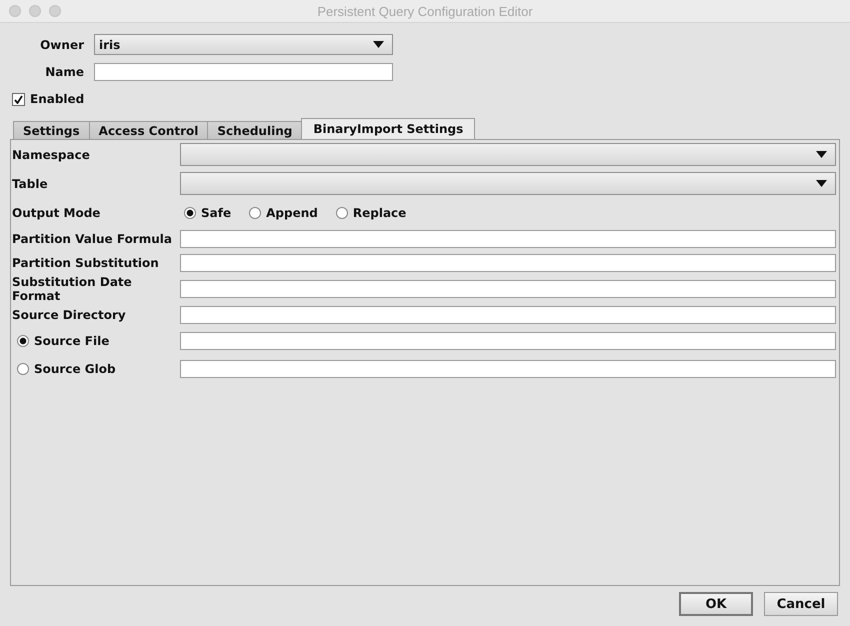  Describe the element at coordinates (425, 11) in the screenshot. I see `window-title: Persistent Query Configuration Editor` at that location.